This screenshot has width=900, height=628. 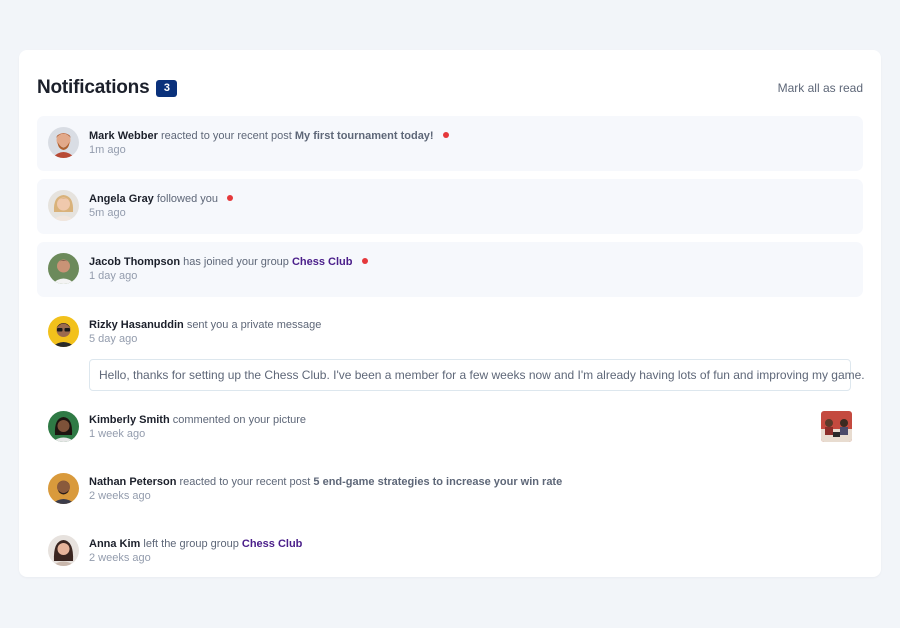 What do you see at coordinates (470, 544) in the screenshot?
I see `notification-text: Anna Kim left the group group Chess Club` at bounding box center [470, 544].